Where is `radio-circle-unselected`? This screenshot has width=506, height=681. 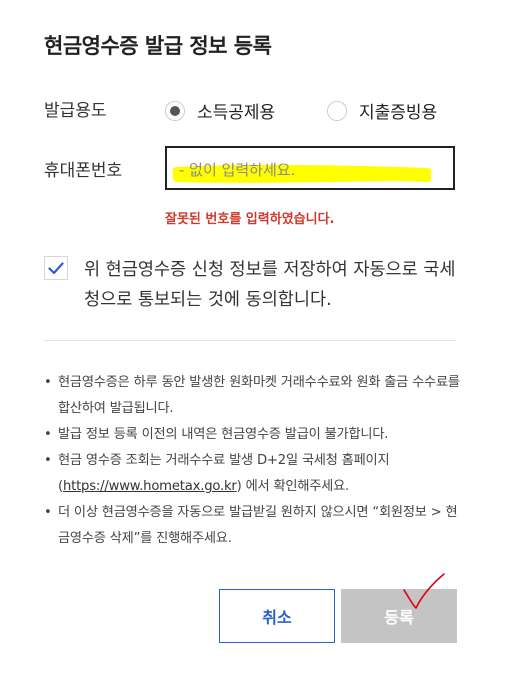 radio-circle-unselected is located at coordinates (337, 110).